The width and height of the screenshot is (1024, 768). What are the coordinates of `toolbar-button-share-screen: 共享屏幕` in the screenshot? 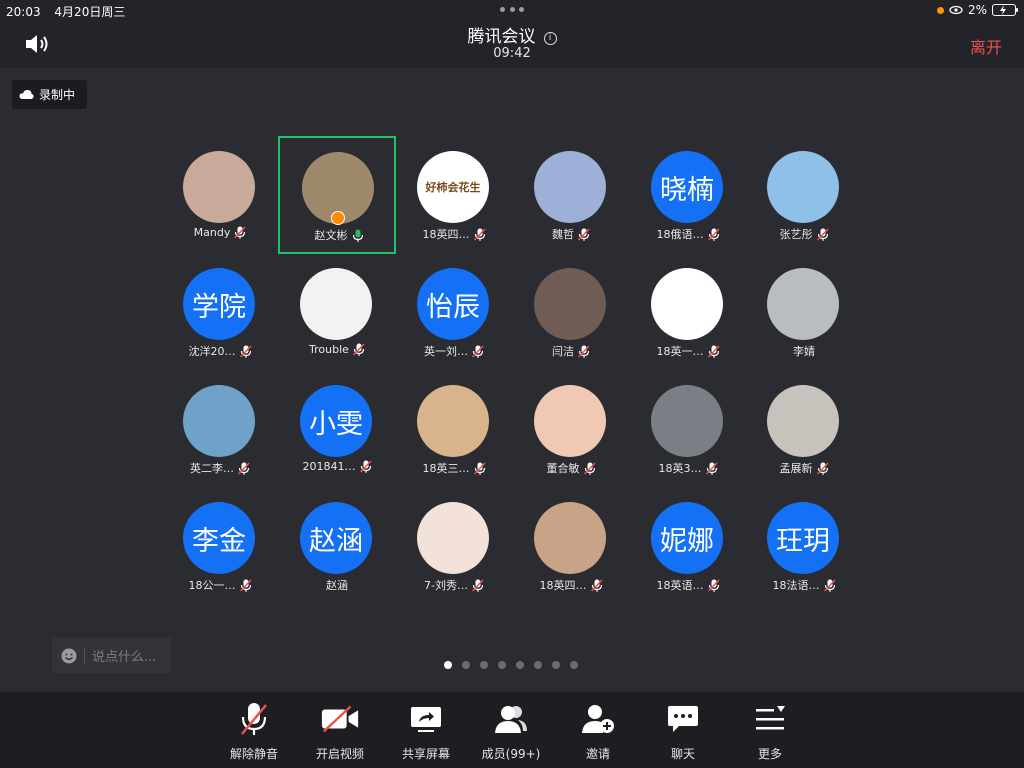 It's located at (426, 730).